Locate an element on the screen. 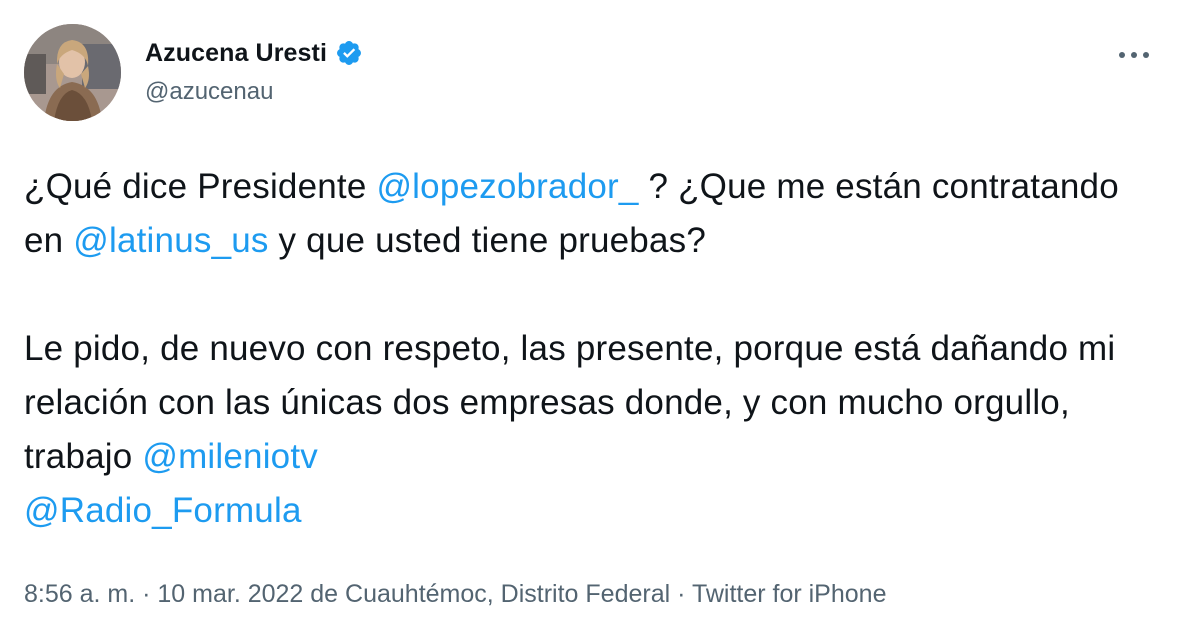 The image size is (1180, 636). tweet-location: de Cuauhtémoc, Distrito Federal is located at coordinates (487, 594).